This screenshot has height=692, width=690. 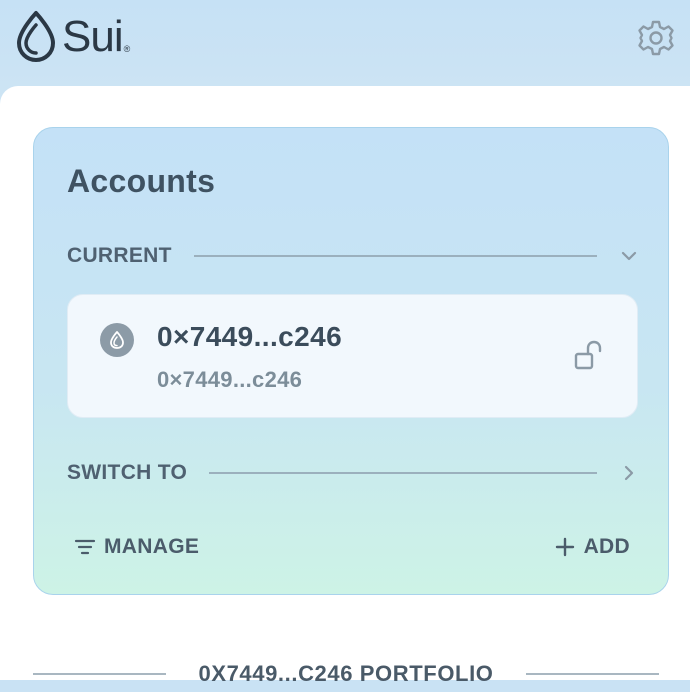 What do you see at coordinates (250, 336) in the screenshot?
I see `account-name: 0×7449...c246` at bounding box center [250, 336].